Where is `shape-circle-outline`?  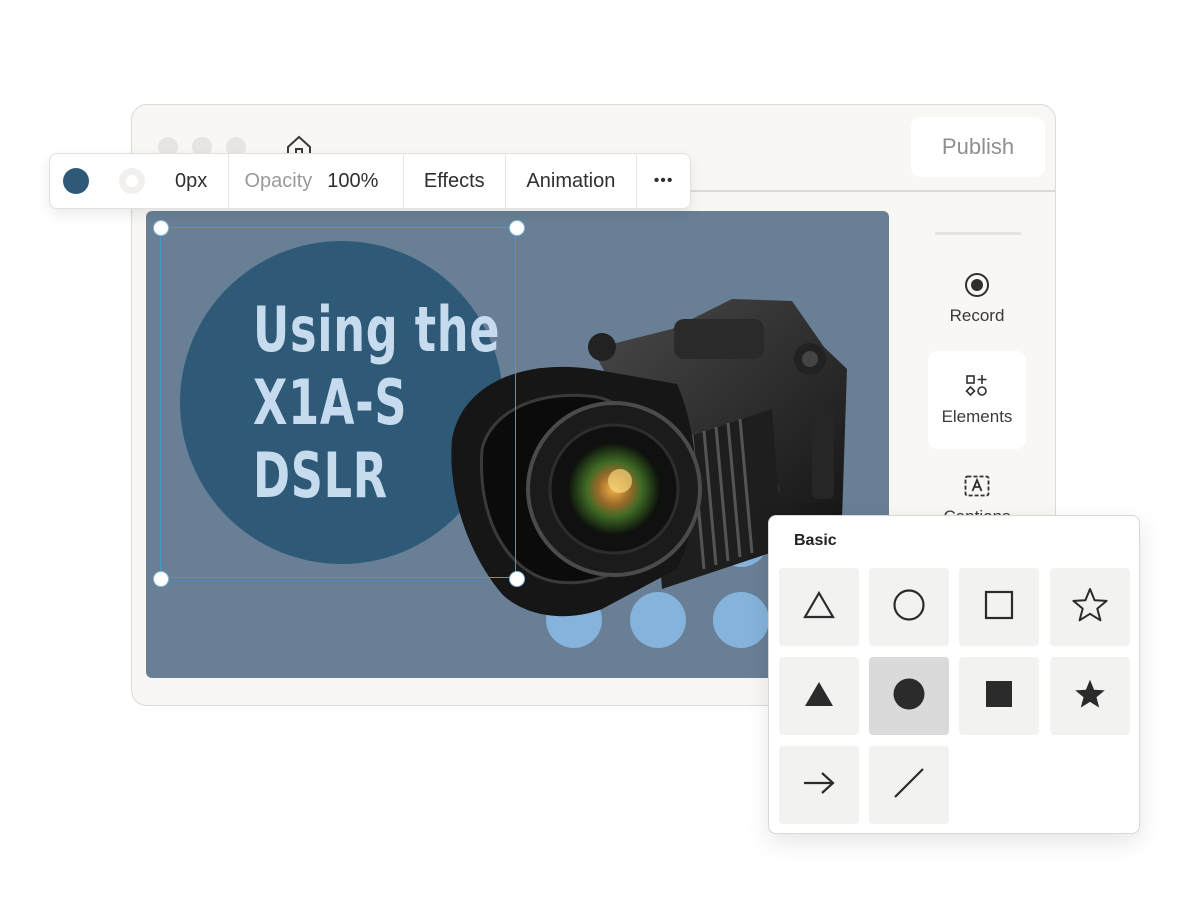 shape-circle-outline is located at coordinates (909, 607).